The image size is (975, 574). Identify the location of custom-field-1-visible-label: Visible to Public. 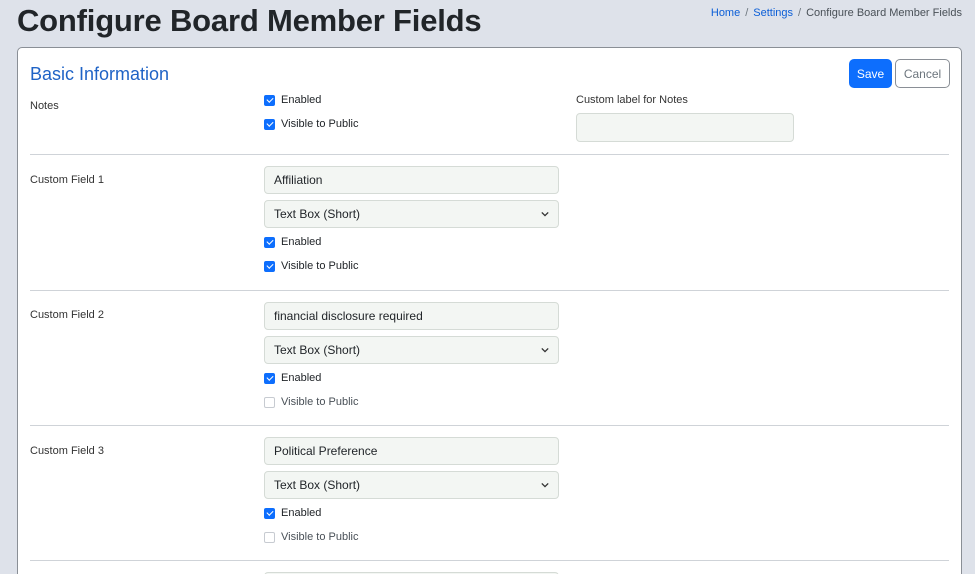
(320, 266).